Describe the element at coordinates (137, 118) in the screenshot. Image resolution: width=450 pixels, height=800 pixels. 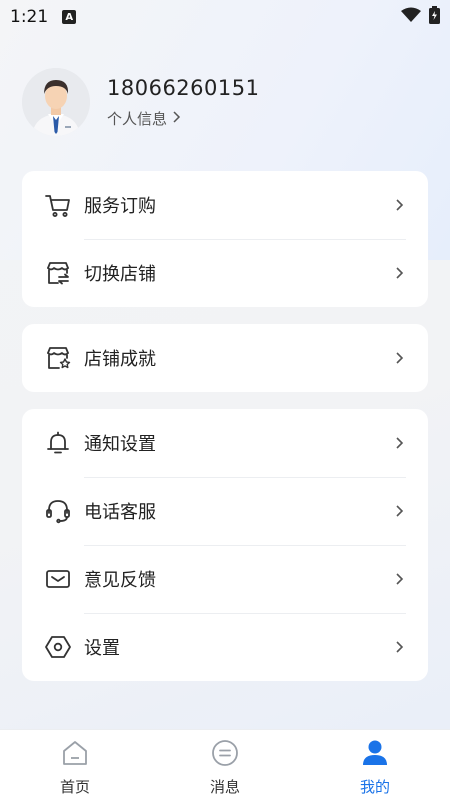
I see `personal-info-label: 个人信息` at that location.